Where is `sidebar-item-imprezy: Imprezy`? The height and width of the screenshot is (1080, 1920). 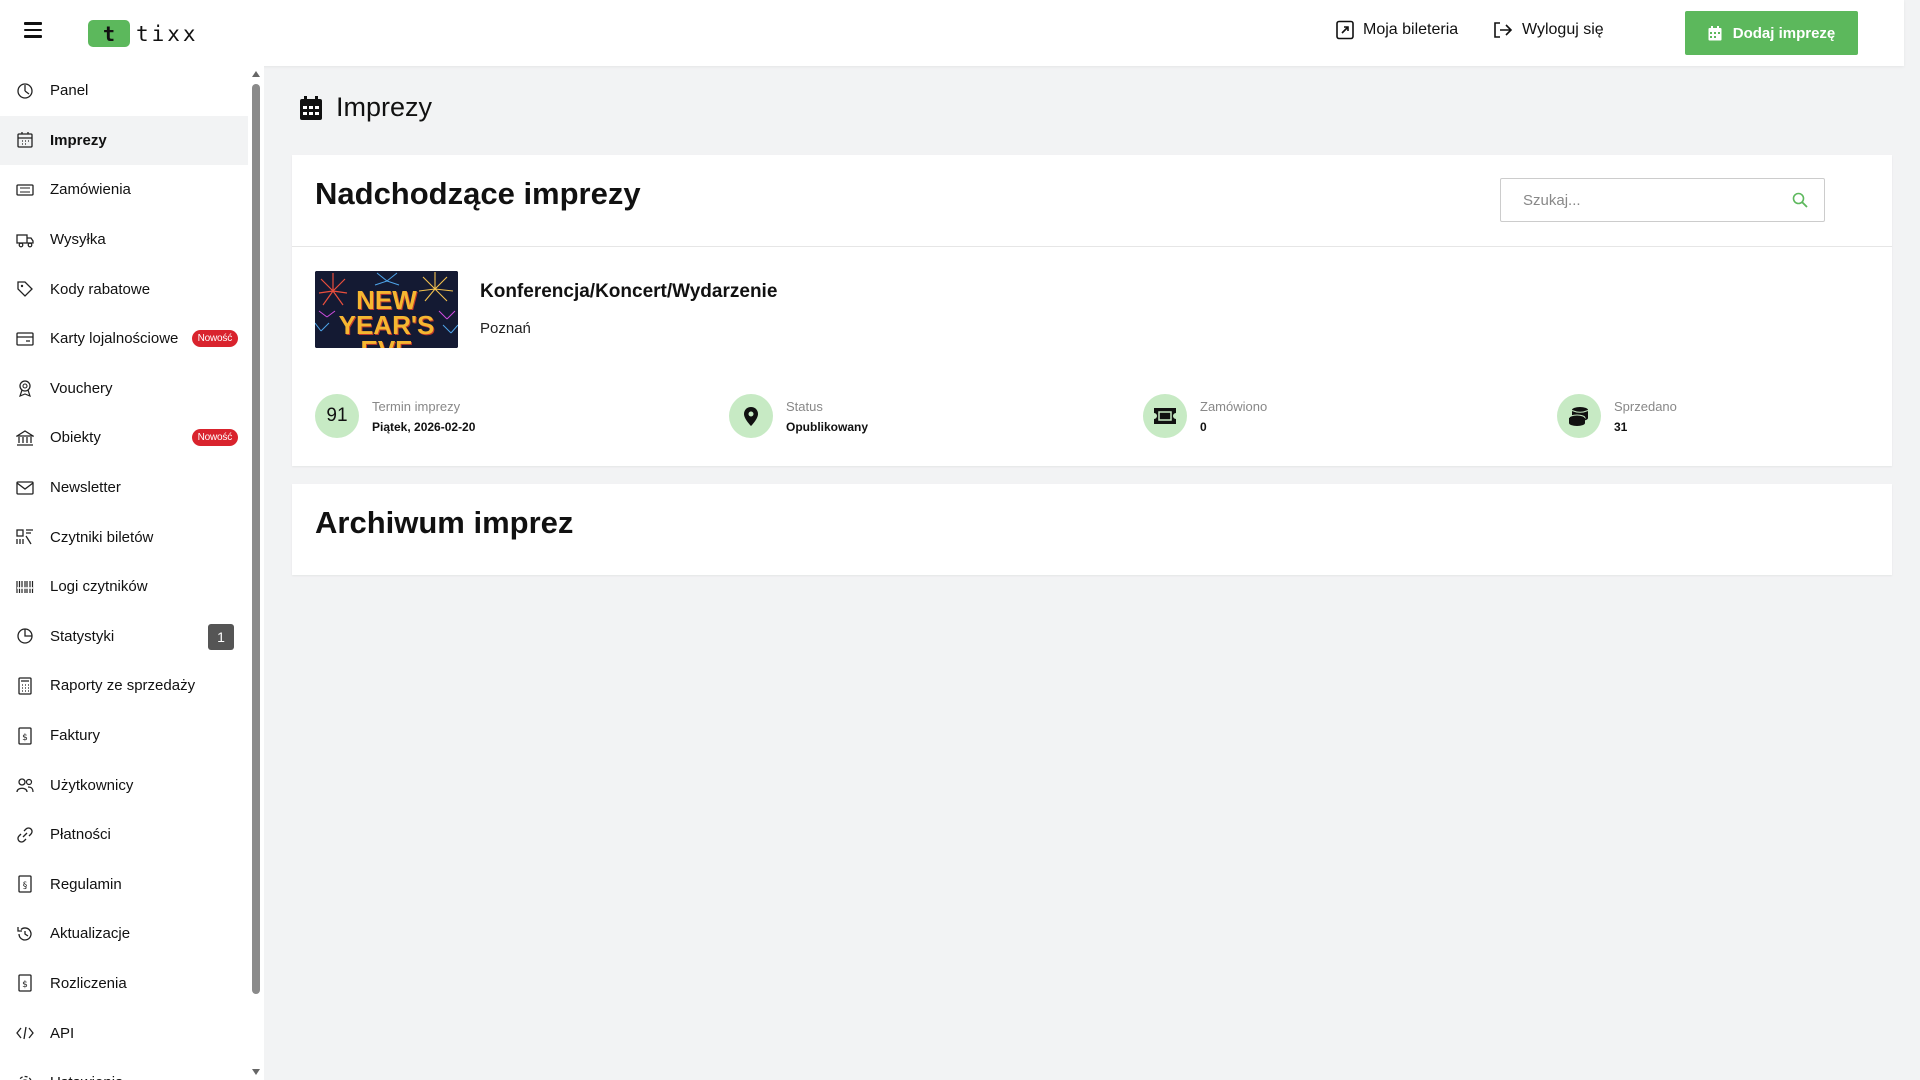
sidebar-item-imprezy: Imprezy is located at coordinates (124, 140).